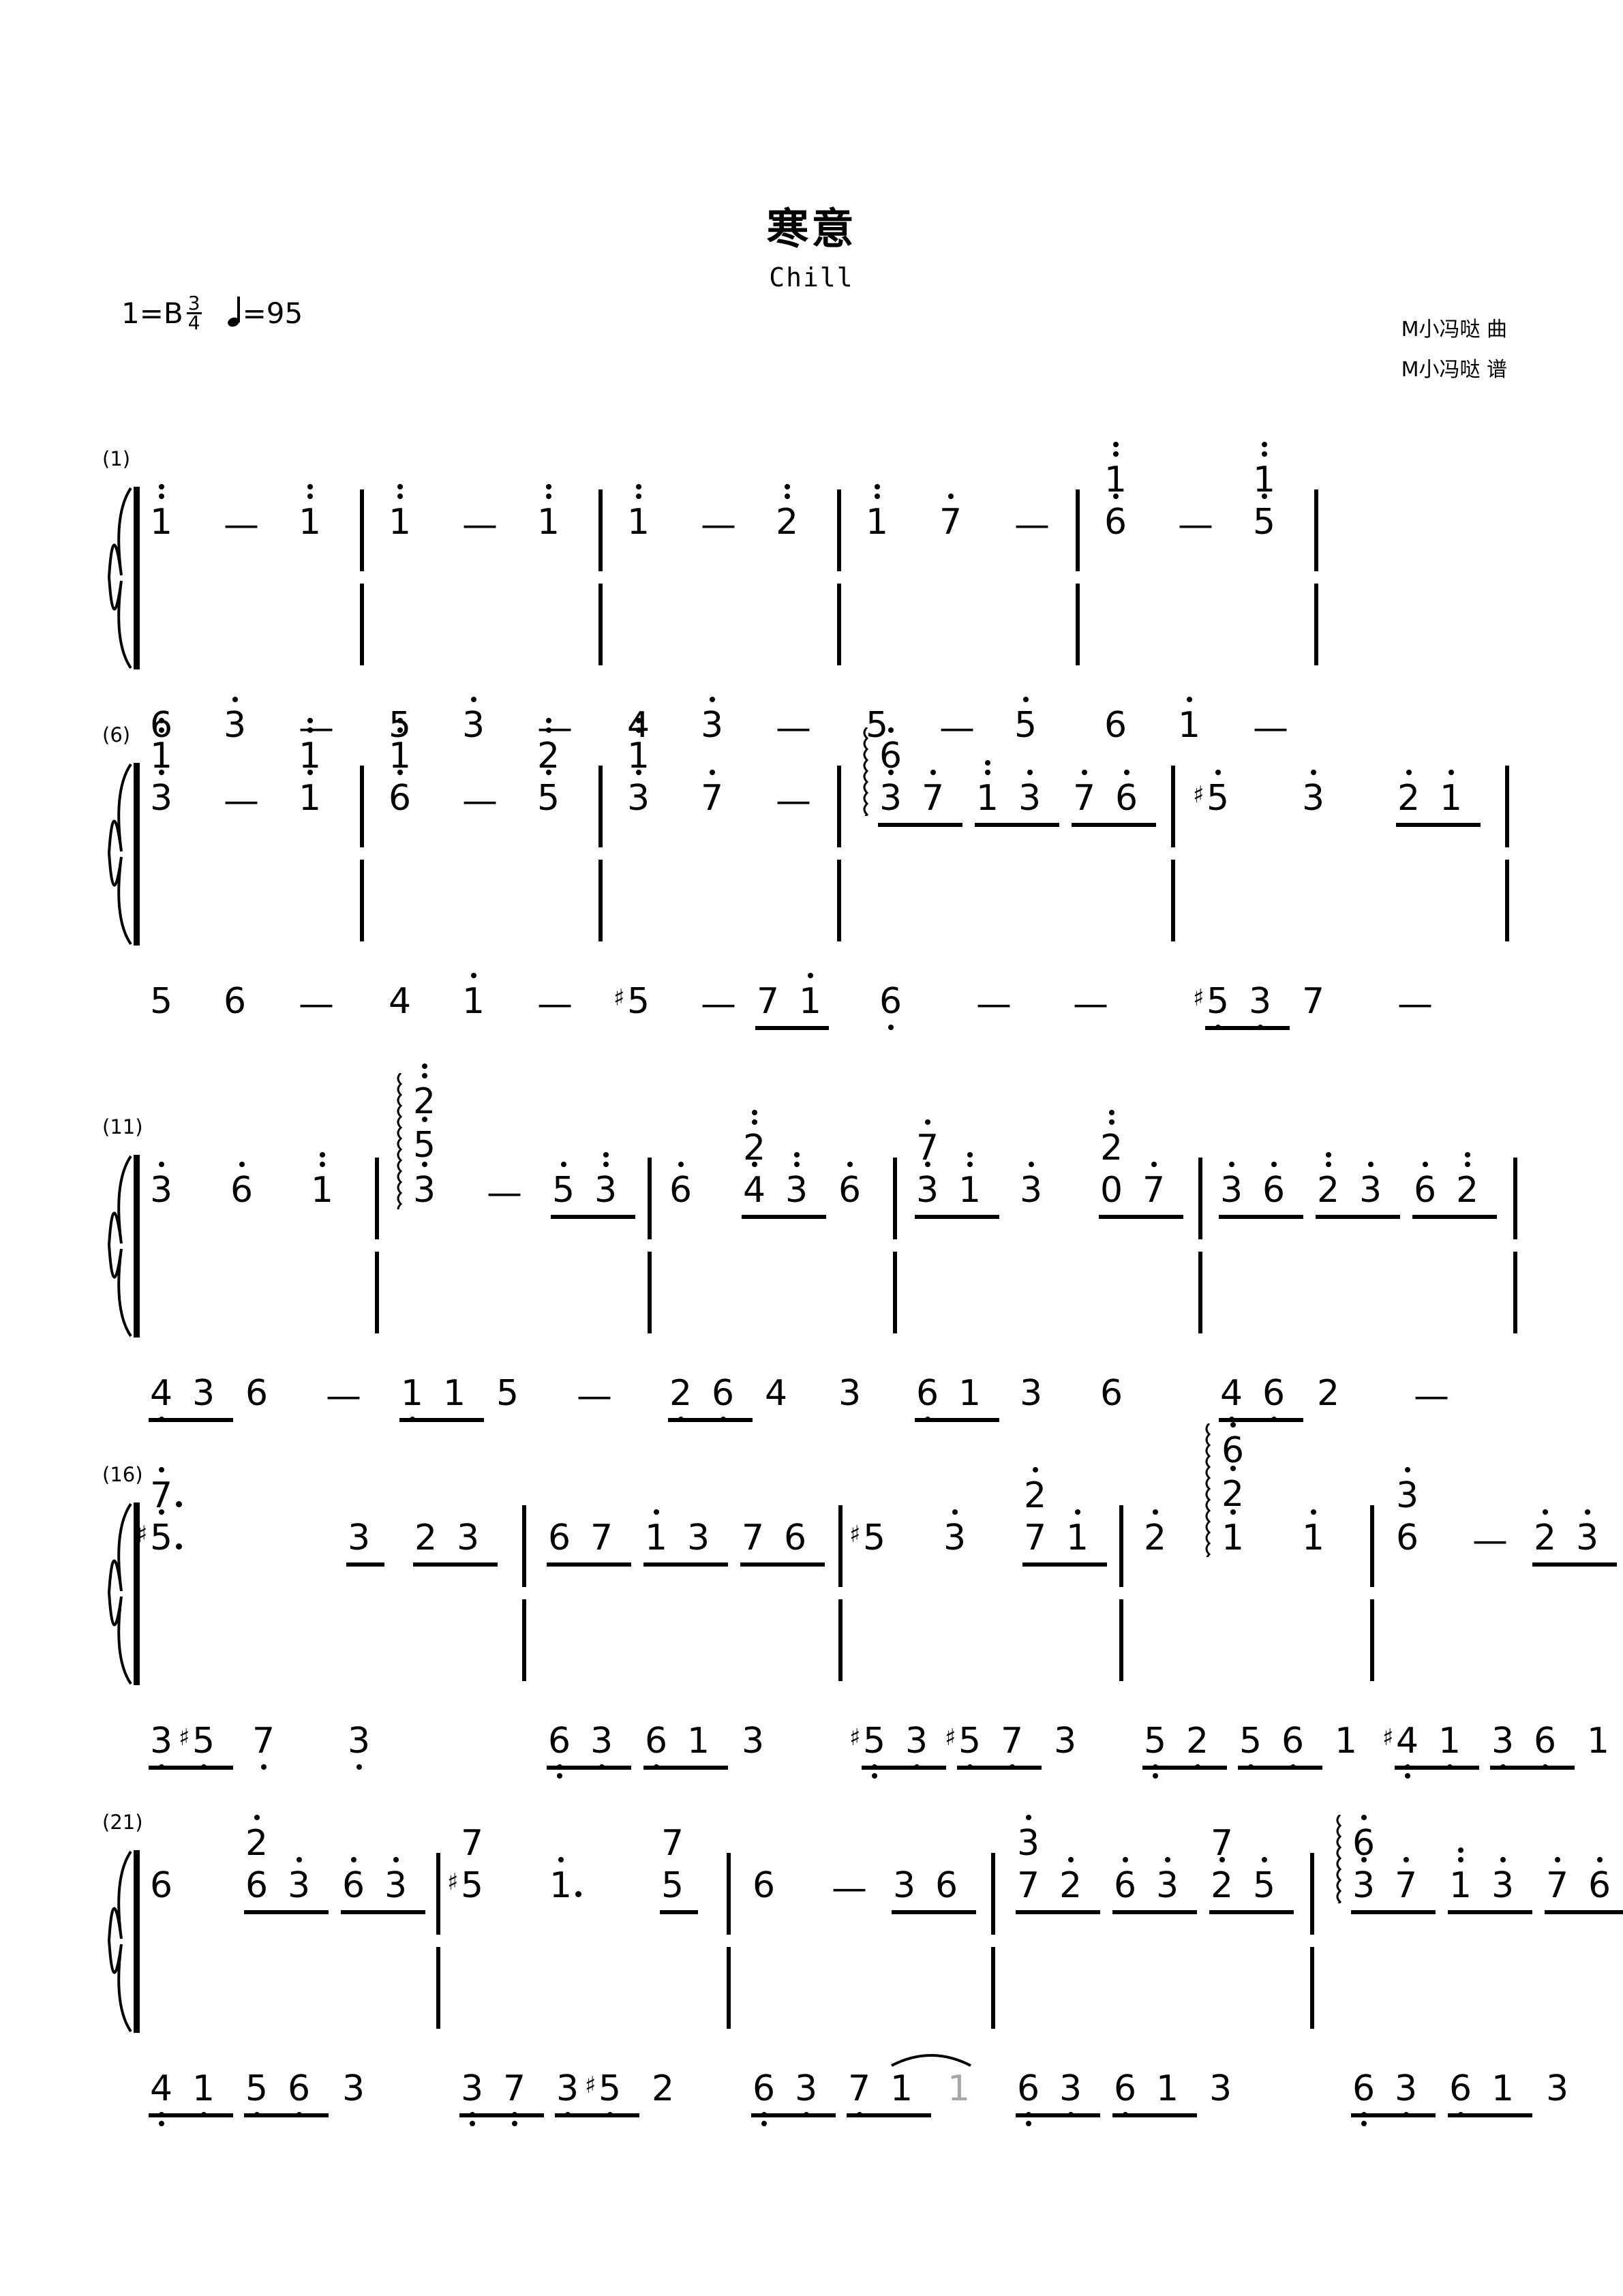 This screenshot has width=1623, height=2296. I want to click on note-number: 4, so click(754, 1185).